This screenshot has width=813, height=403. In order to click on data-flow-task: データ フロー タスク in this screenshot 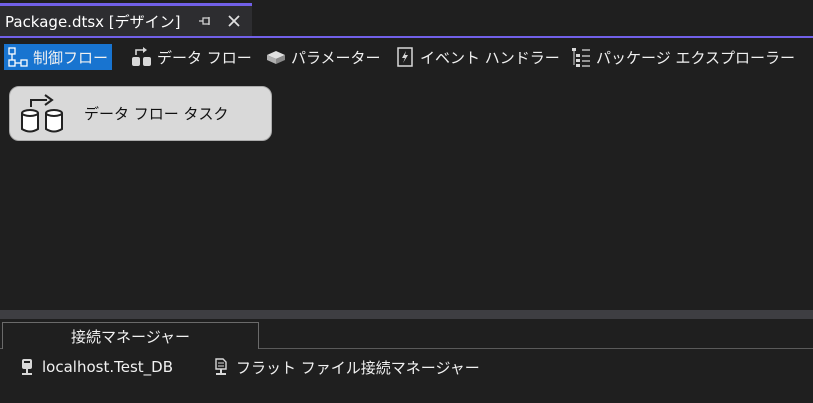, I will do `click(140, 113)`.